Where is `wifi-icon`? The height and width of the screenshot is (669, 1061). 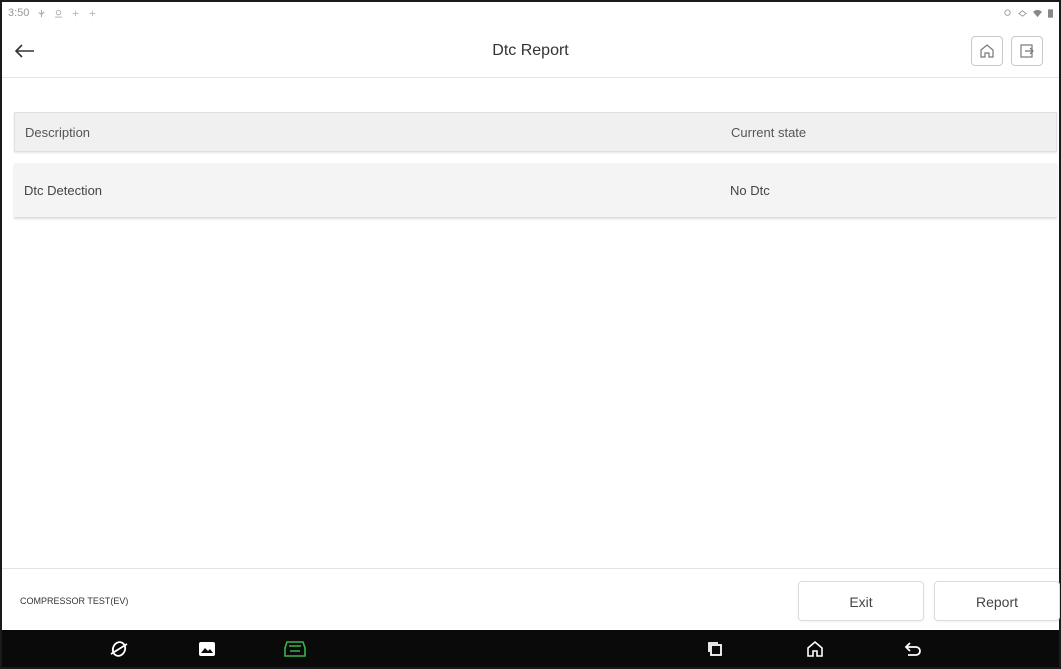 wifi-icon is located at coordinates (1037, 13).